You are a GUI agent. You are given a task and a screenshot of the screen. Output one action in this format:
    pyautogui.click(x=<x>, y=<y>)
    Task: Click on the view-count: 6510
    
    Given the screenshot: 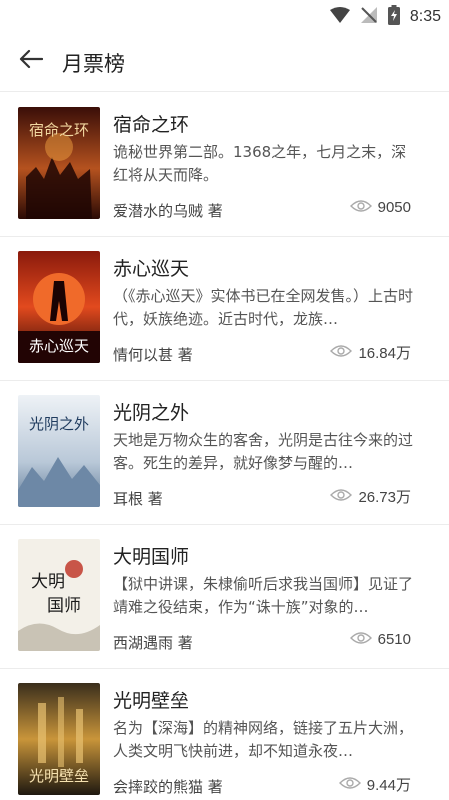 What is the action you would take?
    pyautogui.click(x=394, y=639)
    